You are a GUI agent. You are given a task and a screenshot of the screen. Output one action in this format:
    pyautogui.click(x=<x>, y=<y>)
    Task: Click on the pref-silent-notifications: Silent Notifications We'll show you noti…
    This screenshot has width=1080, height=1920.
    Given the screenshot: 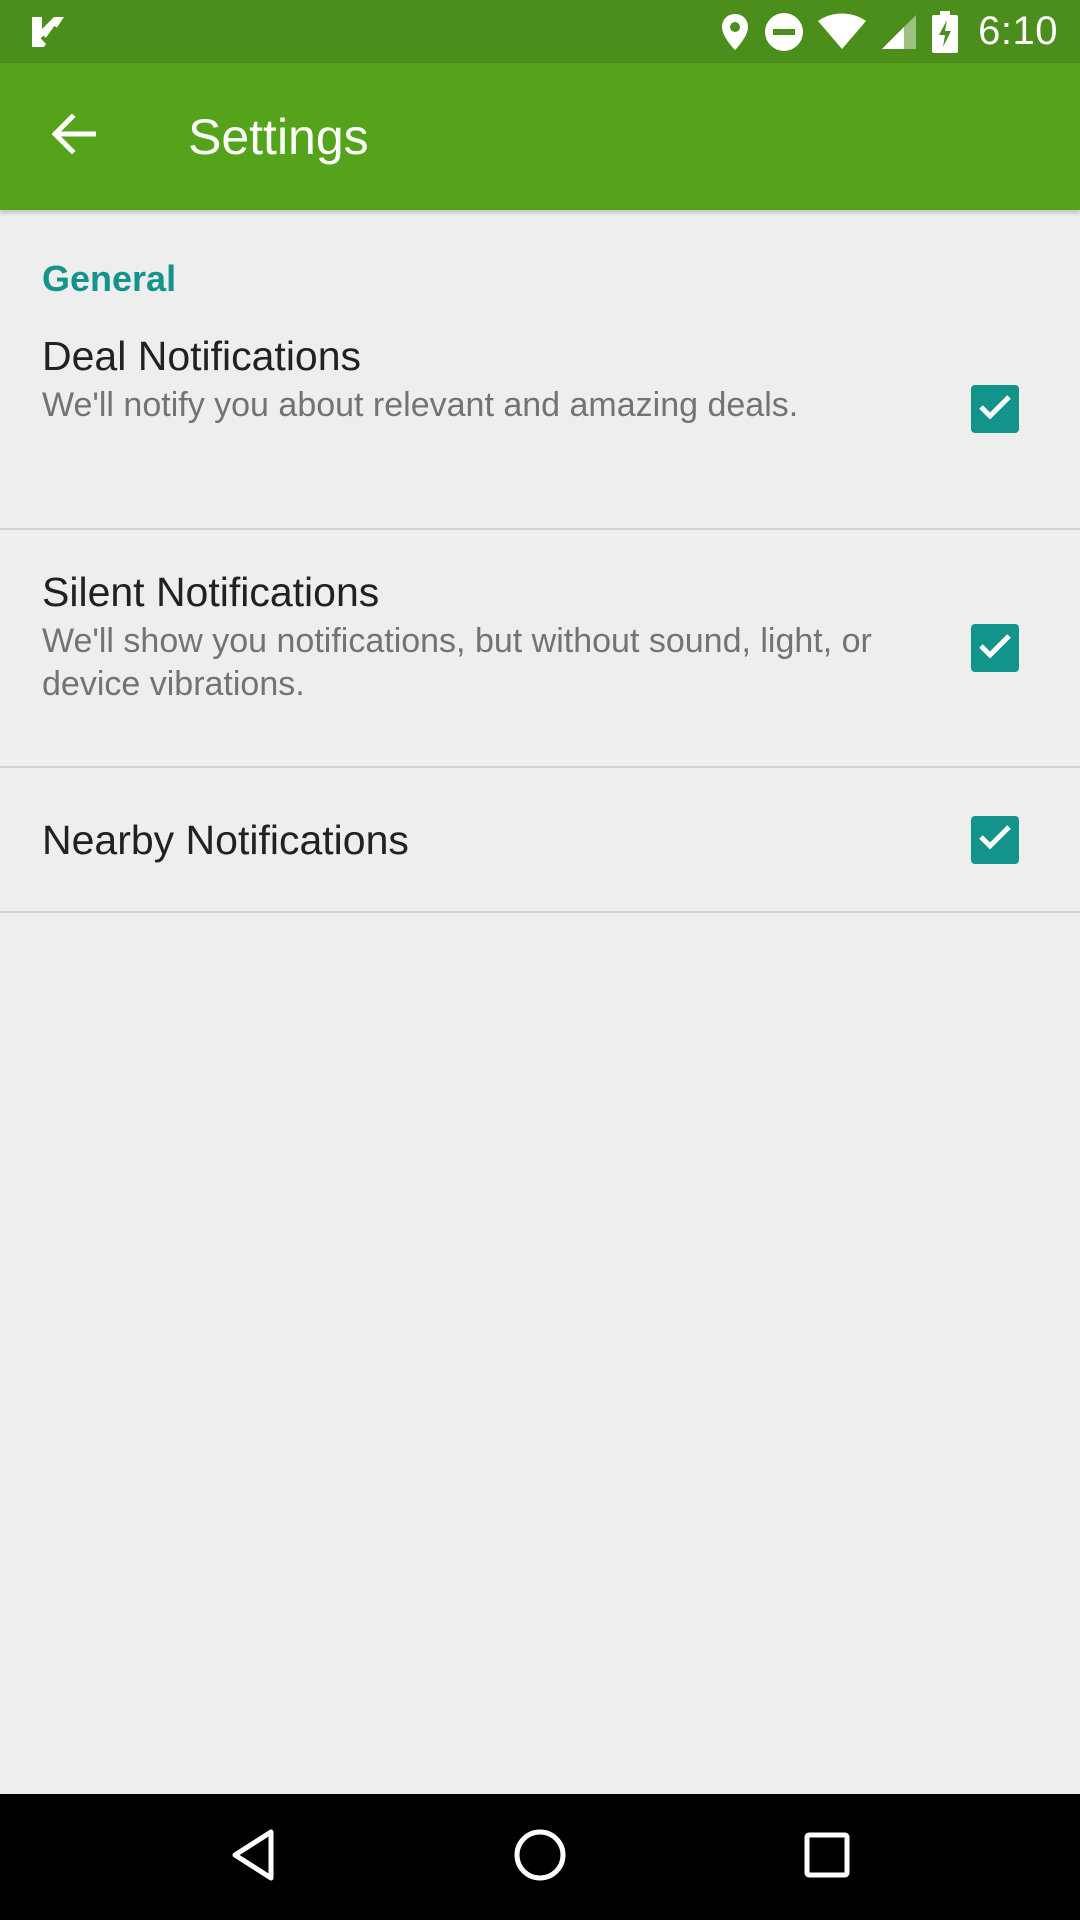 What is the action you would take?
    pyautogui.click(x=540, y=649)
    